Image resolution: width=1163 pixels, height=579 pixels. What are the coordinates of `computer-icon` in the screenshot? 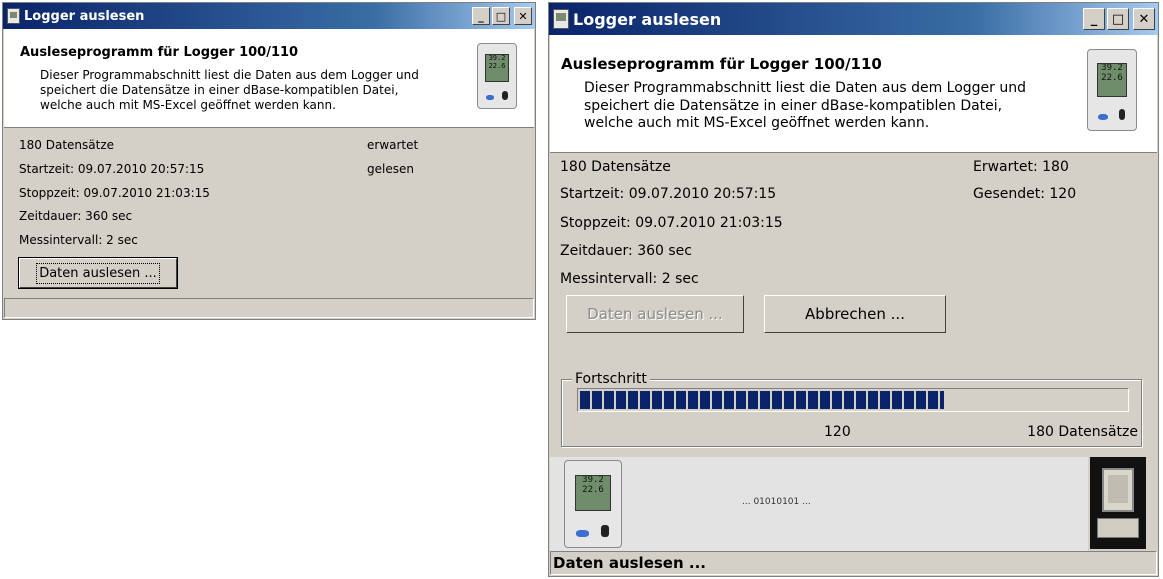 It's located at (1118, 503).